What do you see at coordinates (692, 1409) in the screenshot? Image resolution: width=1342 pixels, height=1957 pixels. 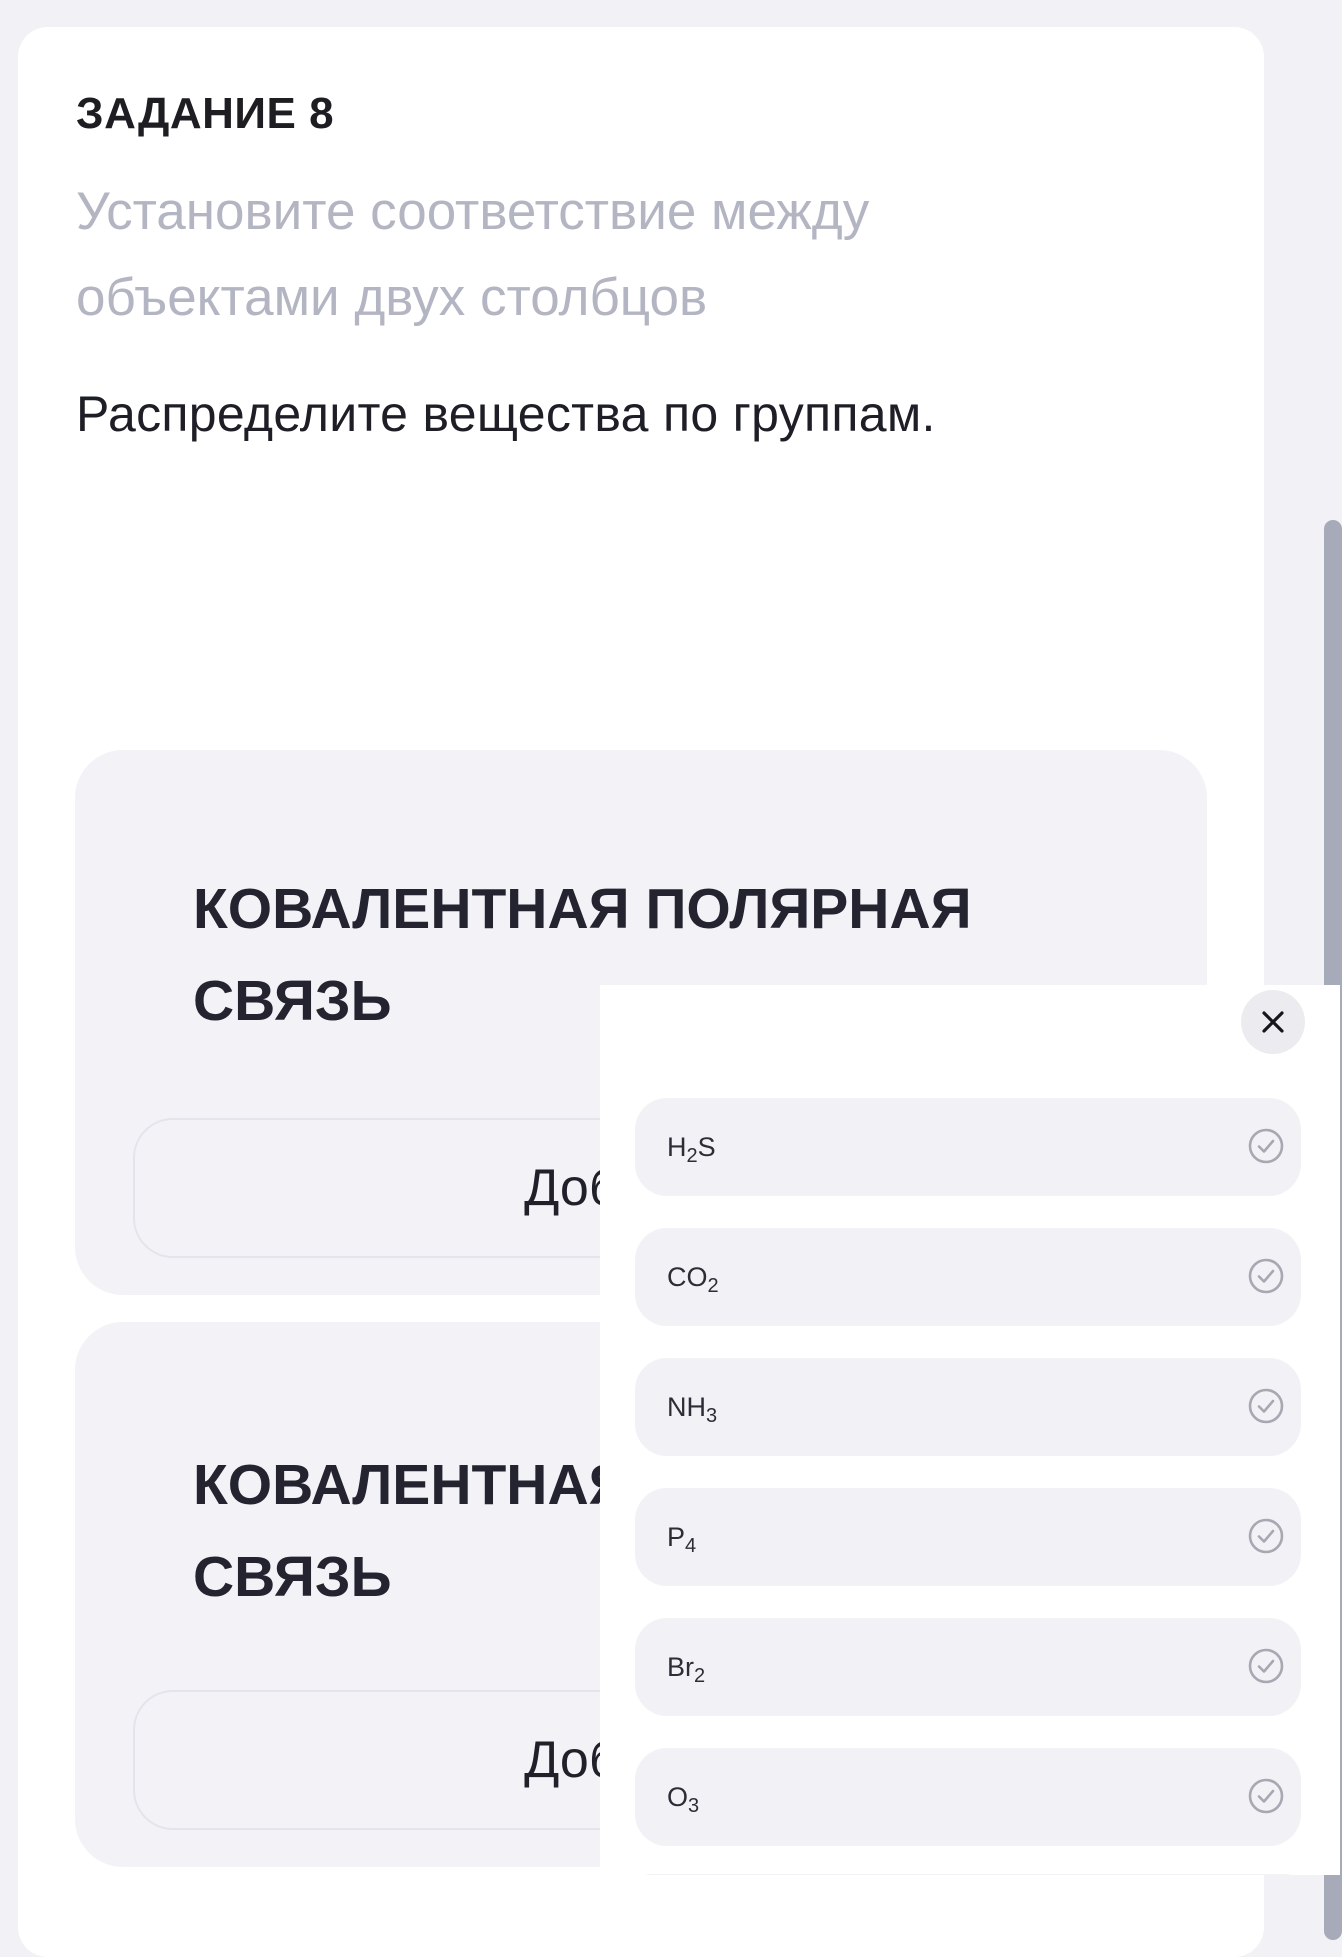 I see `substance-formula: NH3` at bounding box center [692, 1409].